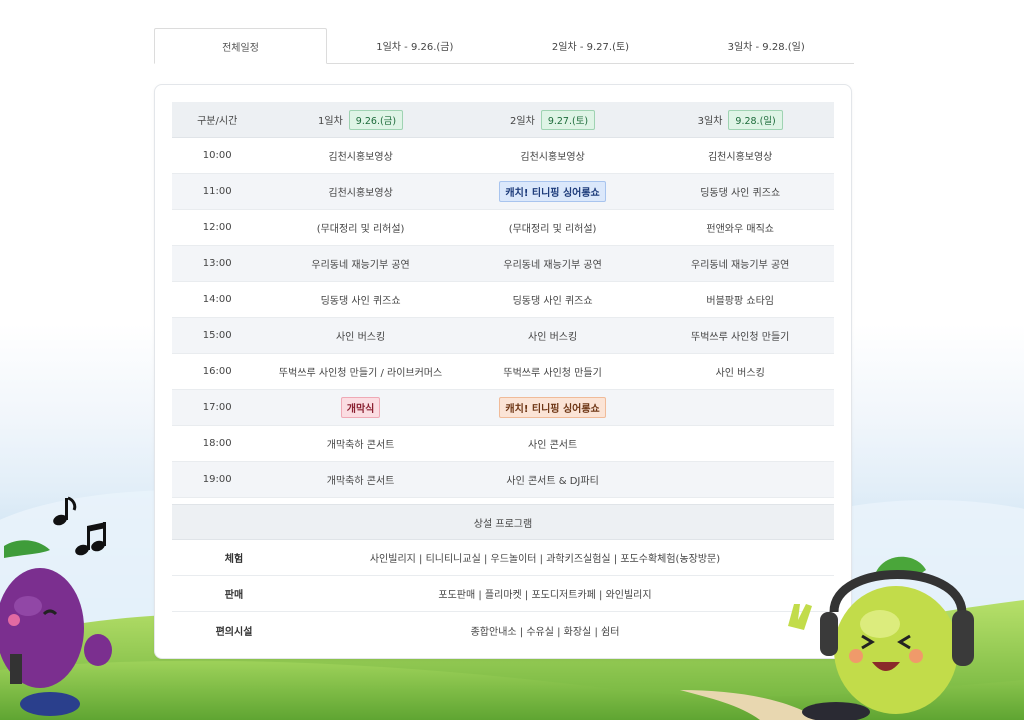 The width and height of the screenshot is (1024, 720). I want to click on row-day2: 뚜벅쓰루 사인청 만들기, so click(553, 371).